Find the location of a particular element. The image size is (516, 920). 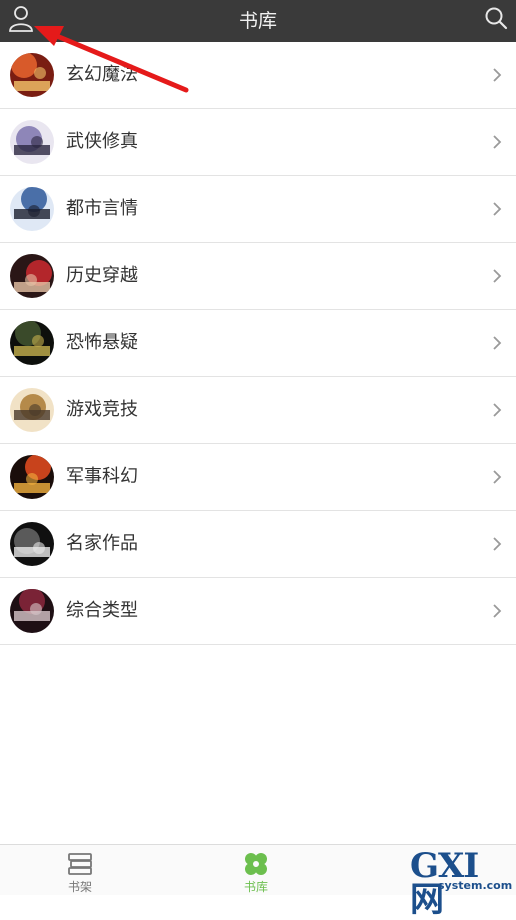

category-row: 综合类型 is located at coordinates (258, 611).